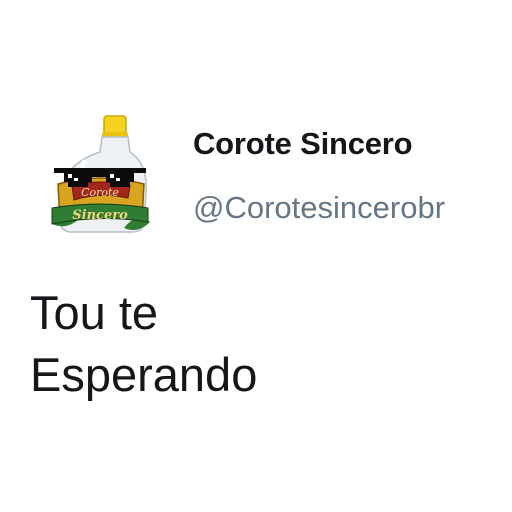 The image size is (512, 512). I want to click on user-handle: @Corotesincerobr, so click(319, 208).